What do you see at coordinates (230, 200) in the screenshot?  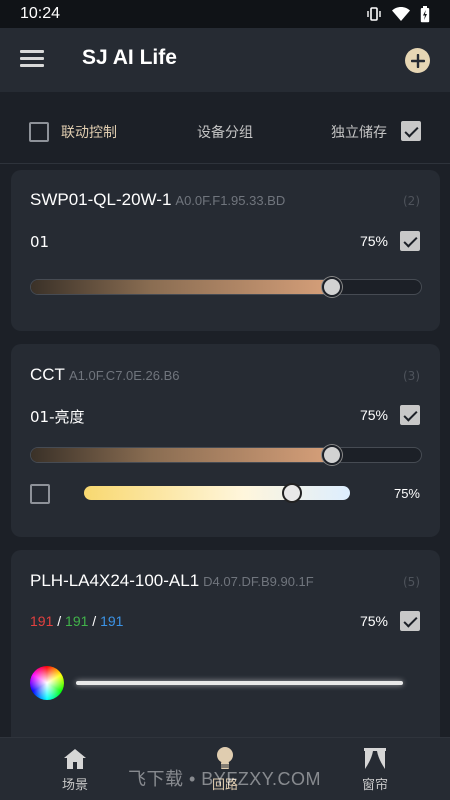 I see `device-mac: A0.0F.F1.95.33.BD` at bounding box center [230, 200].